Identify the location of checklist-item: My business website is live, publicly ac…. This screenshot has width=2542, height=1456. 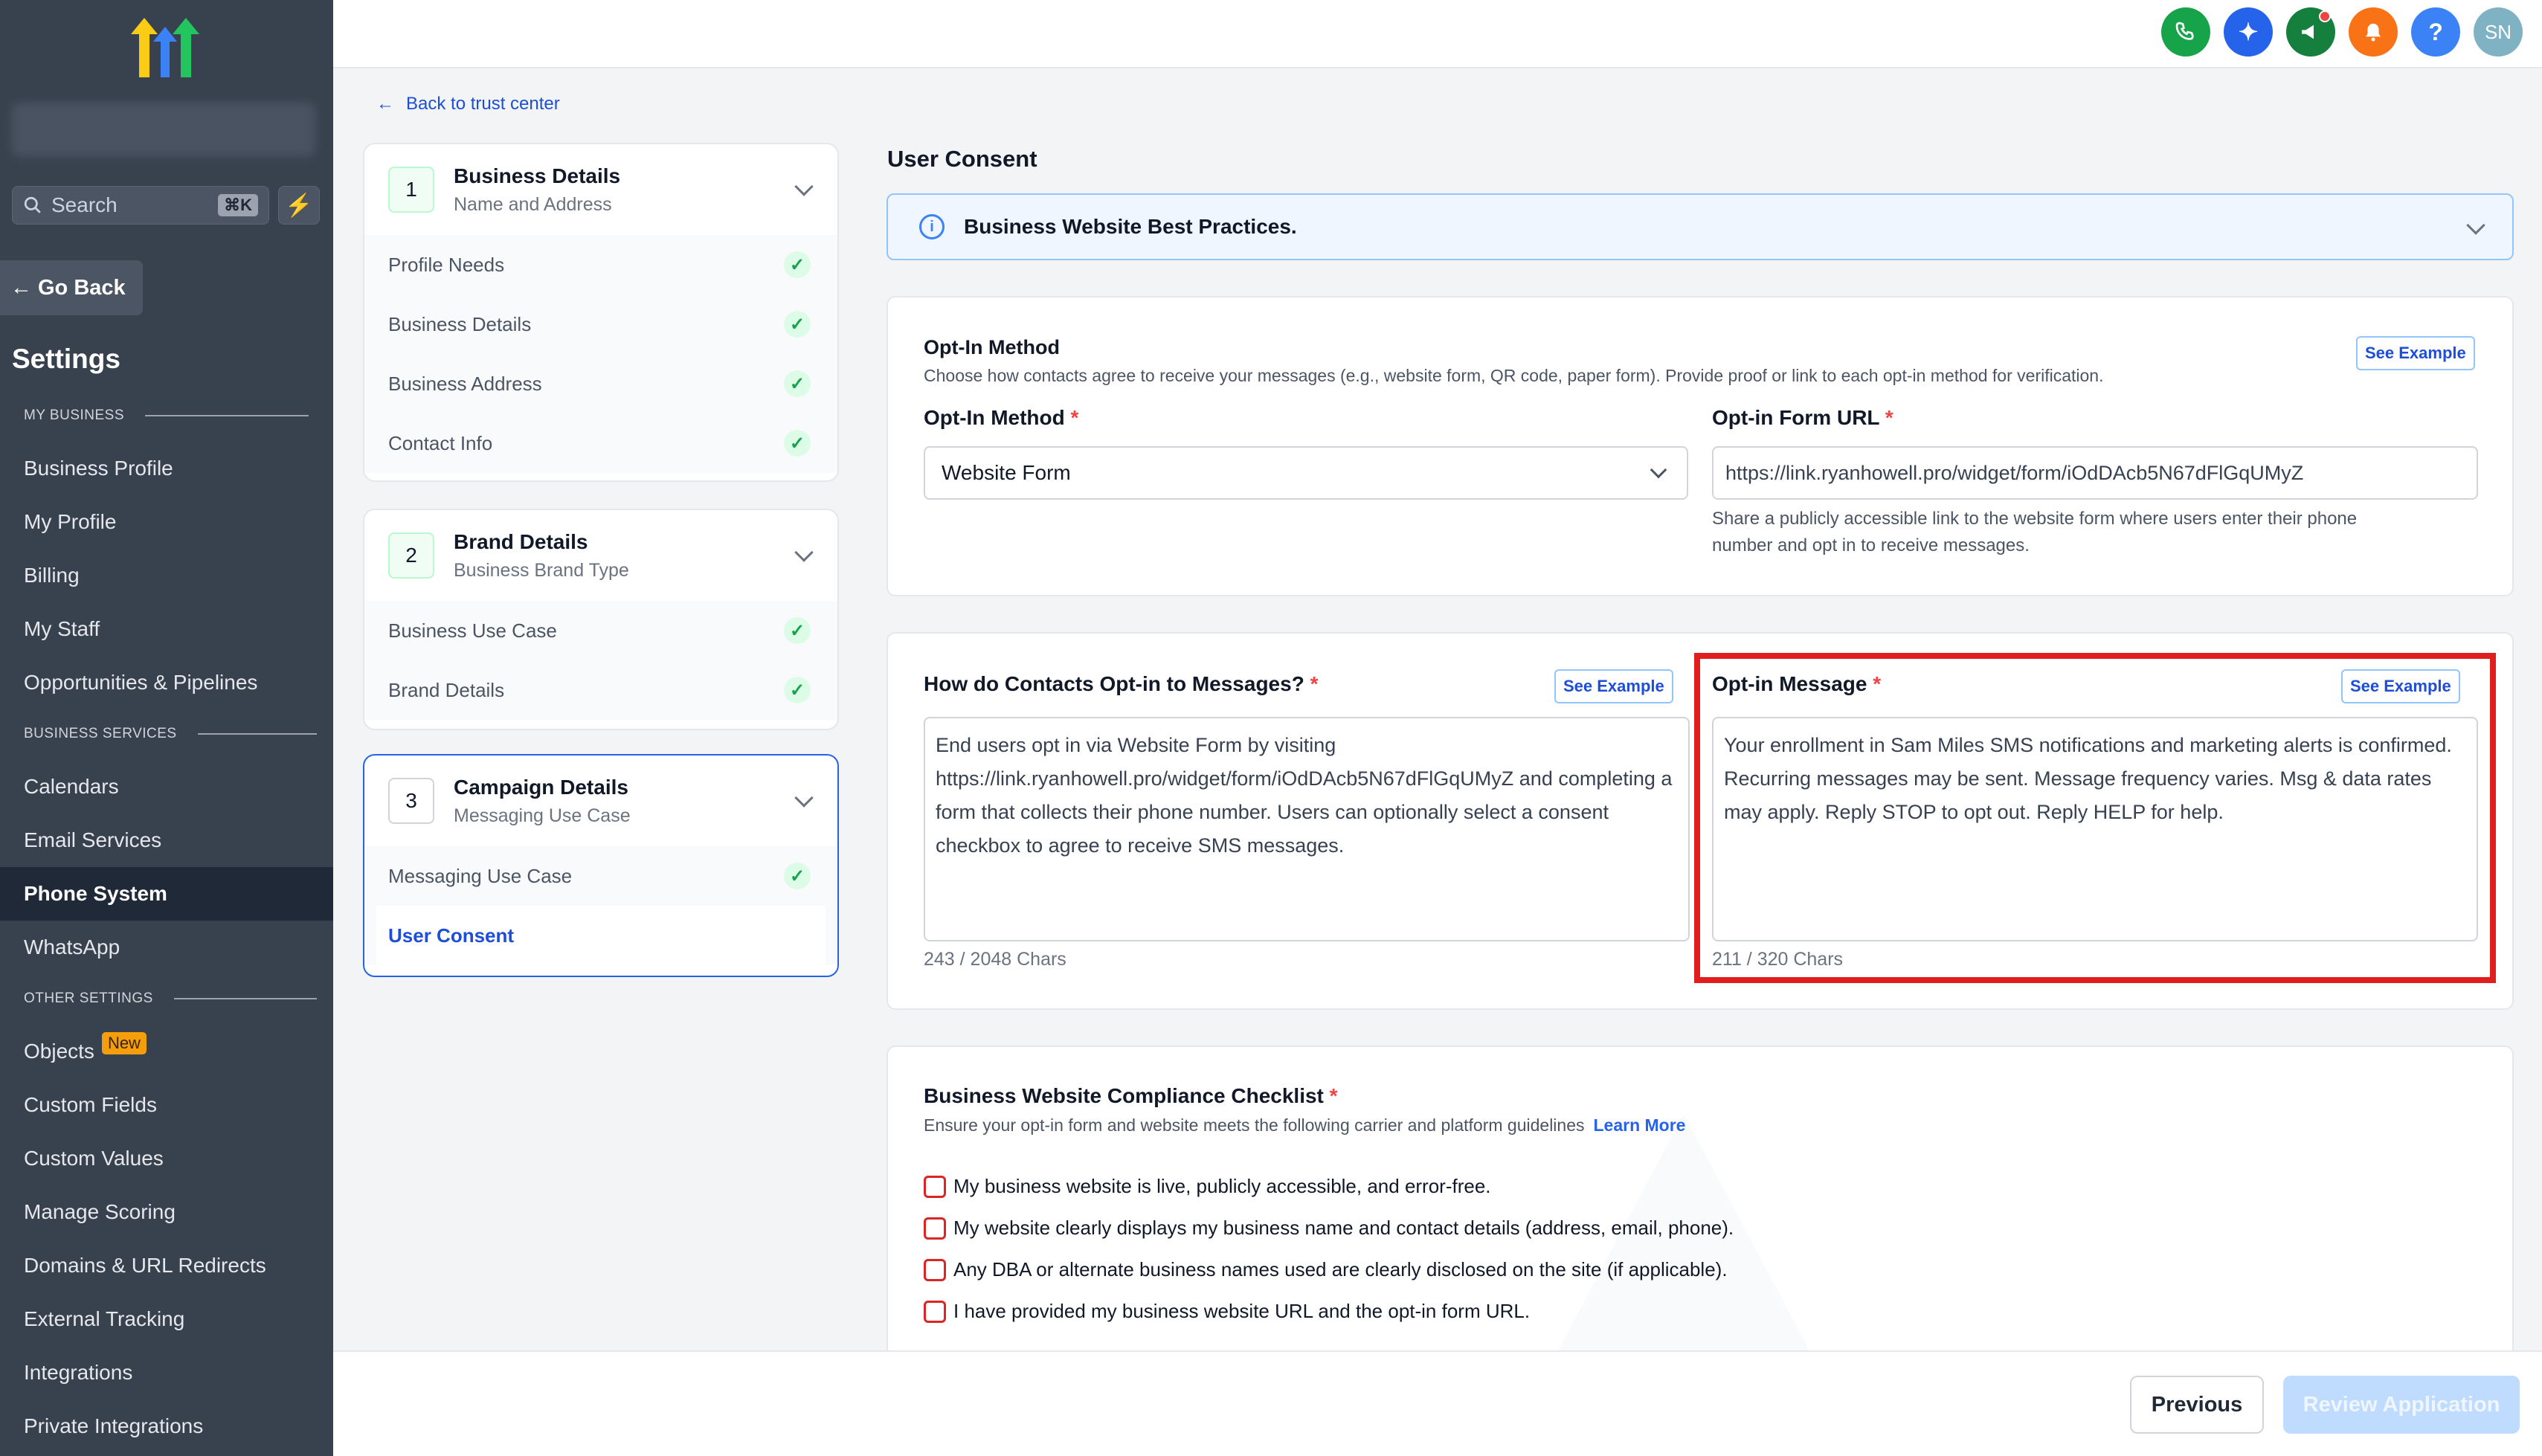
(1207, 1186).